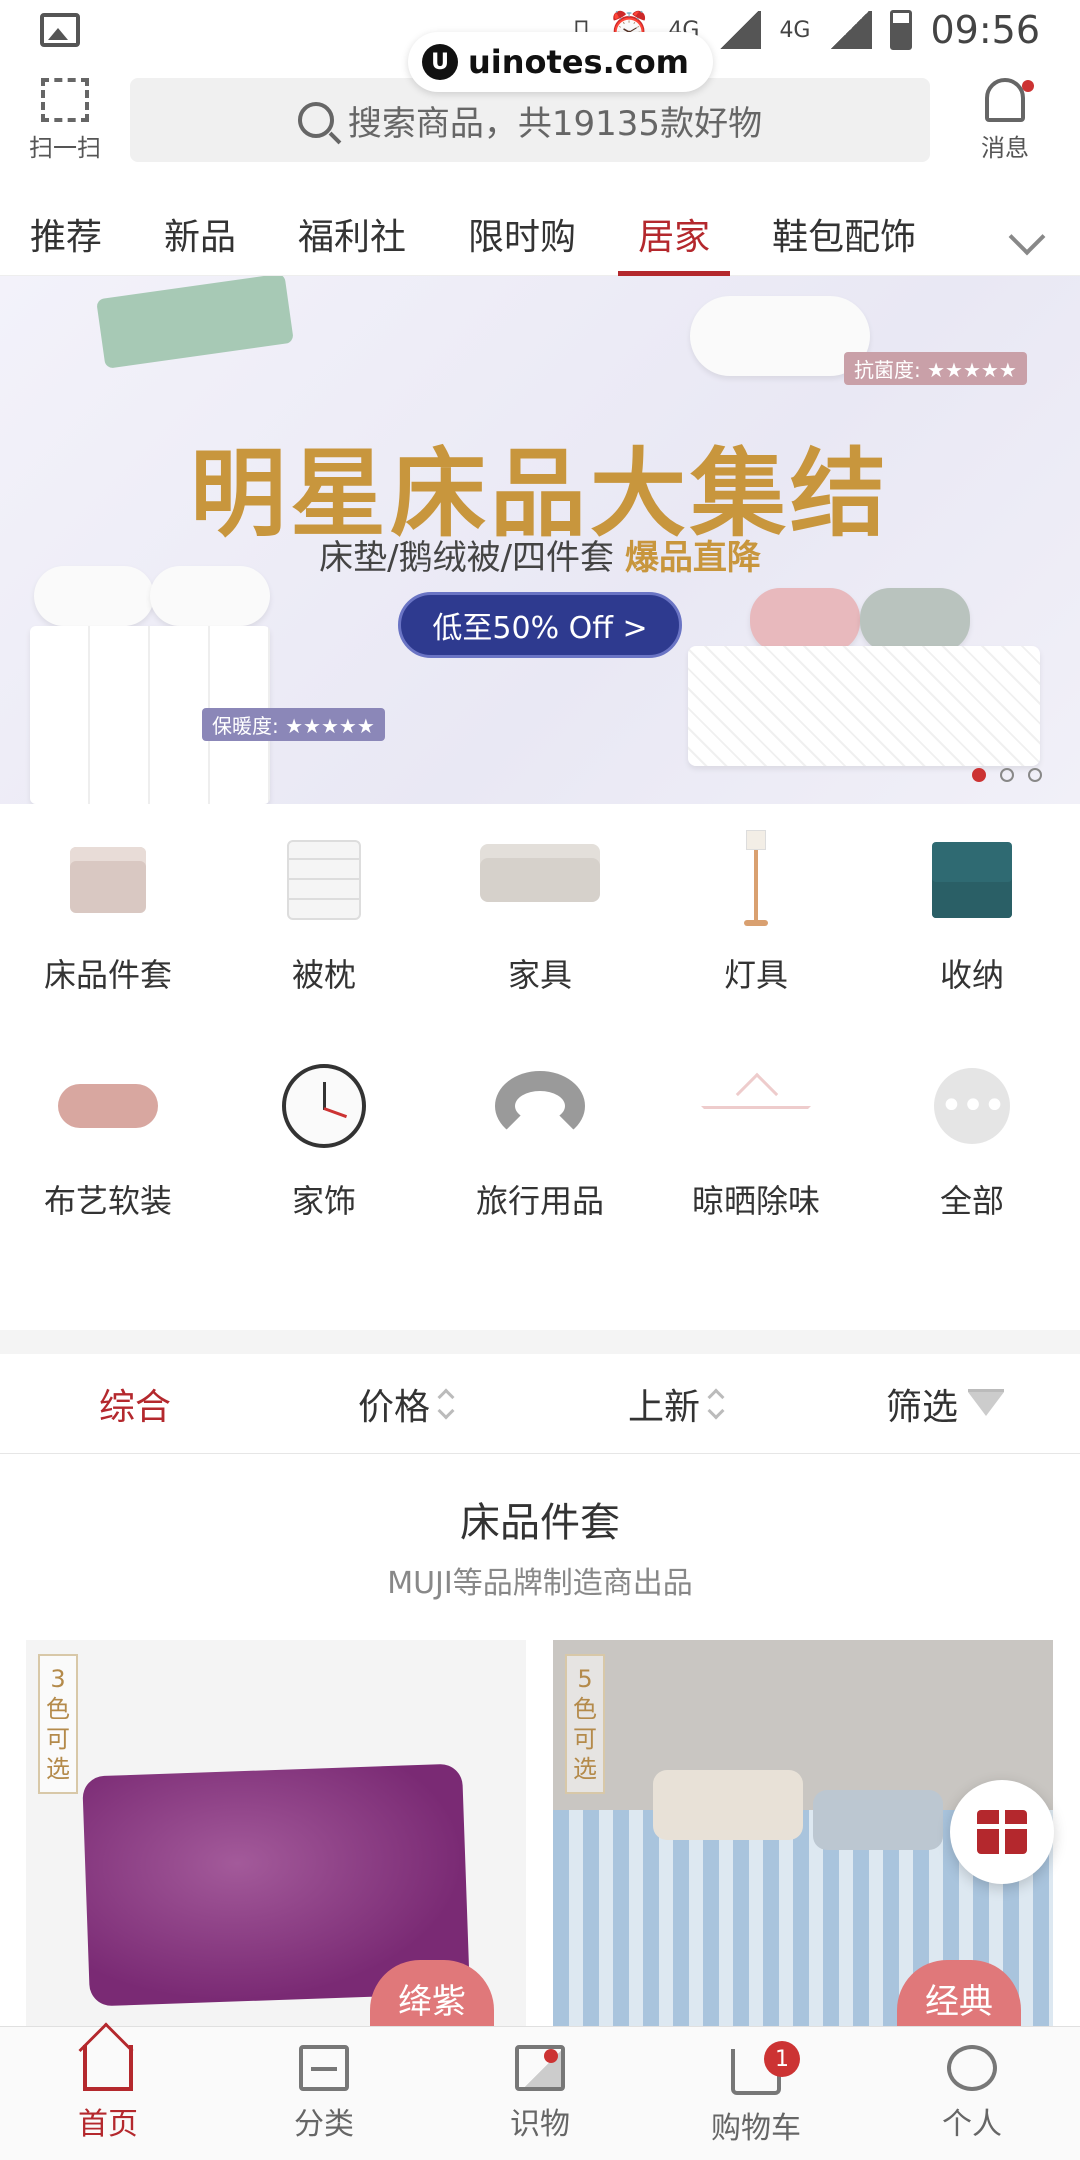  Describe the element at coordinates (756, 1106) in the screenshot. I see `hanger-icon` at that location.